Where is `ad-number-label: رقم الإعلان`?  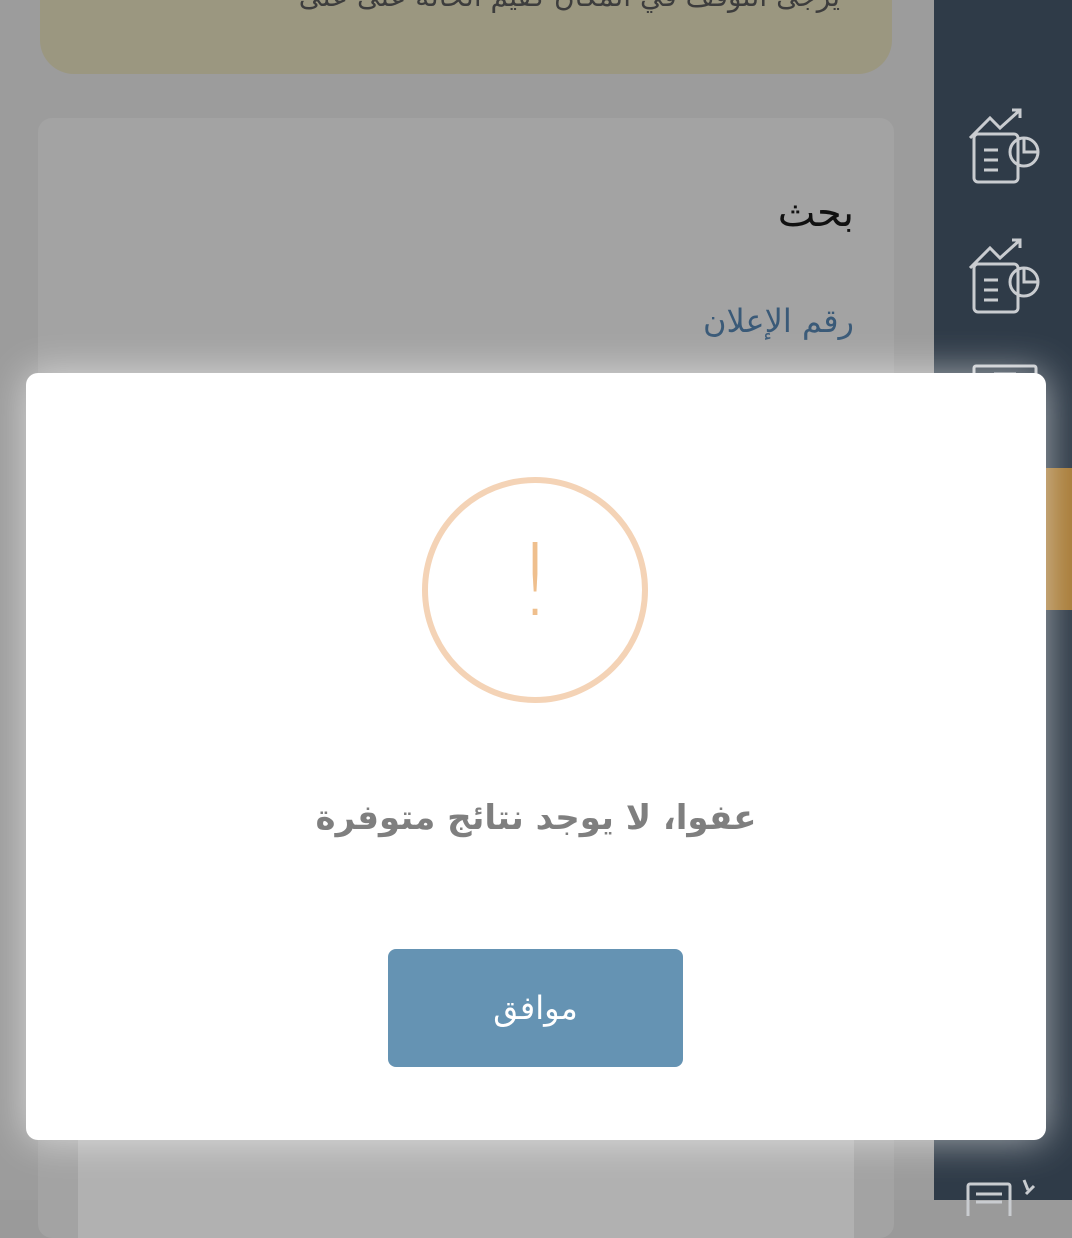
ad-number-label: رقم الإعلان is located at coordinates (778, 321).